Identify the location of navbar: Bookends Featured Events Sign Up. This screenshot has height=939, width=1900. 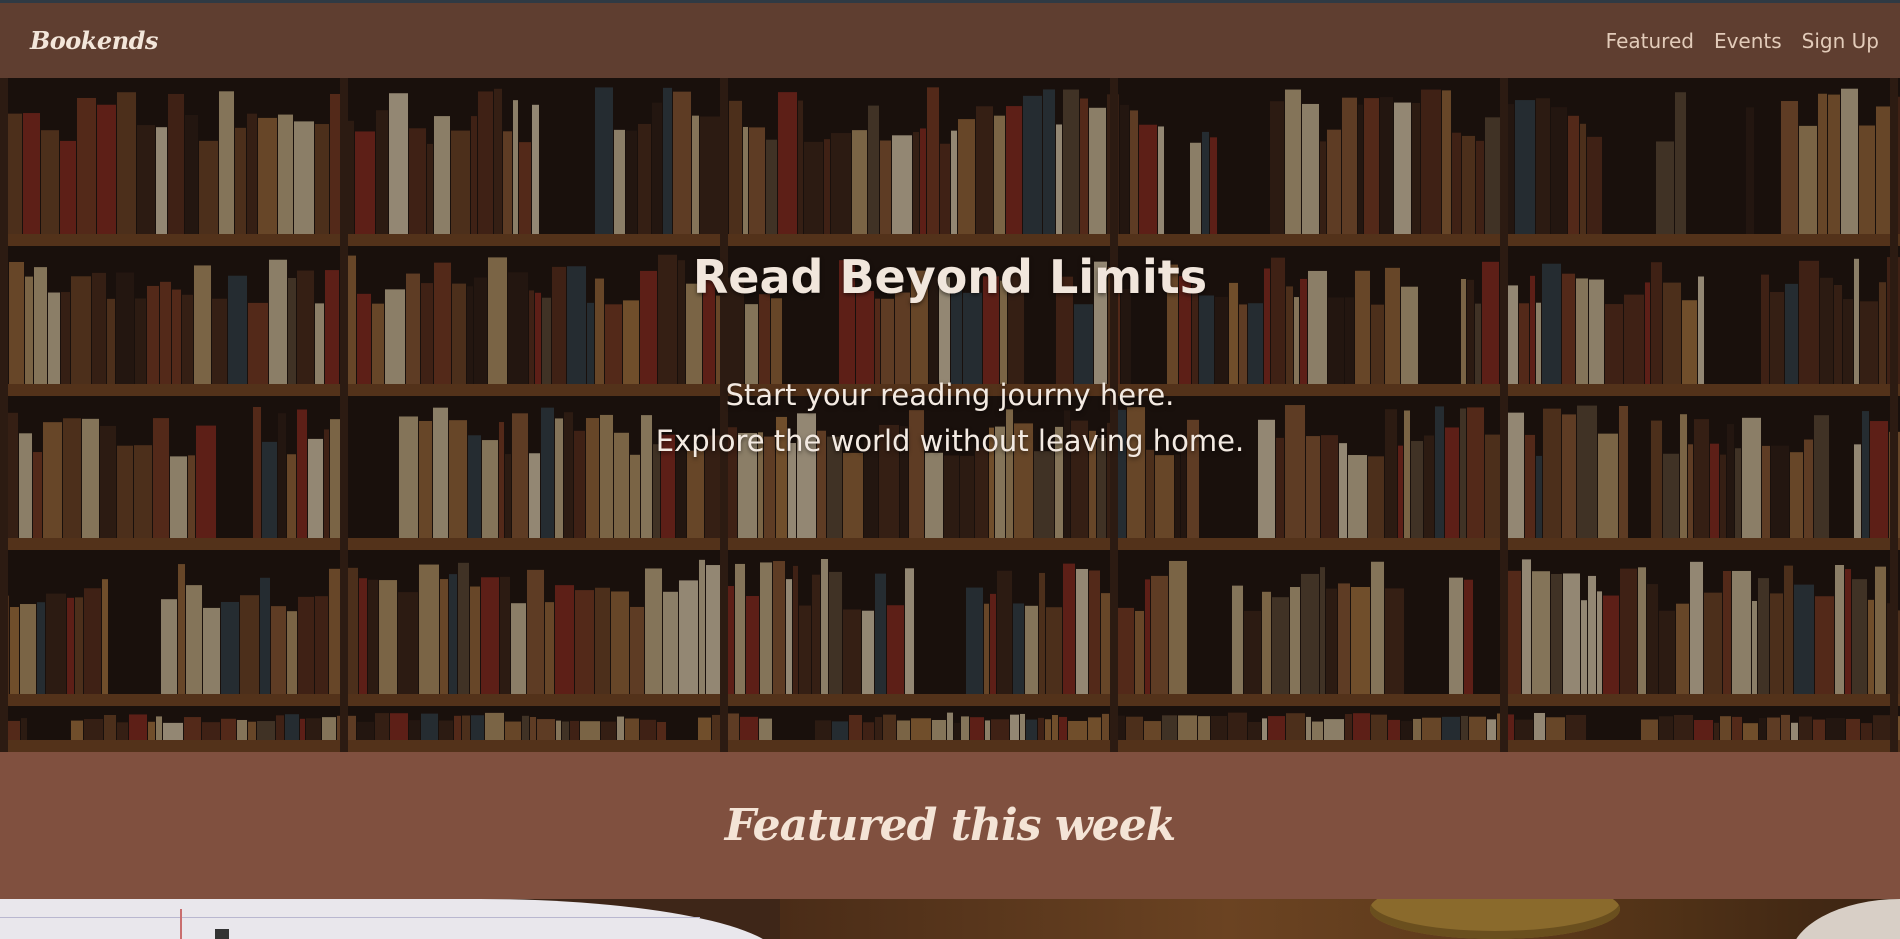
(950, 40).